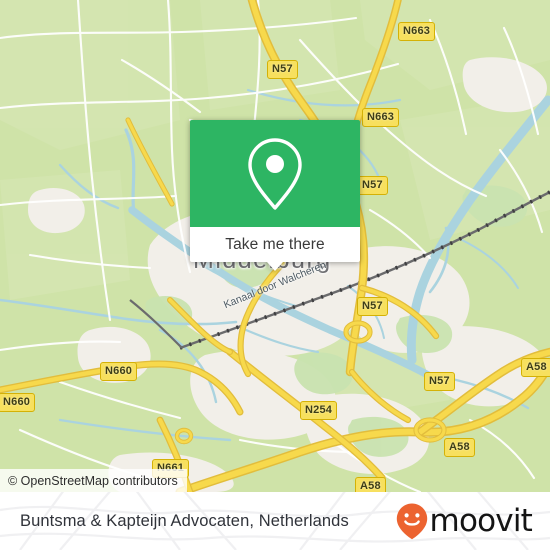 This screenshot has height=550, width=550. Describe the element at coordinates (275, 266) in the screenshot. I see `popup-tail-pointer` at that location.